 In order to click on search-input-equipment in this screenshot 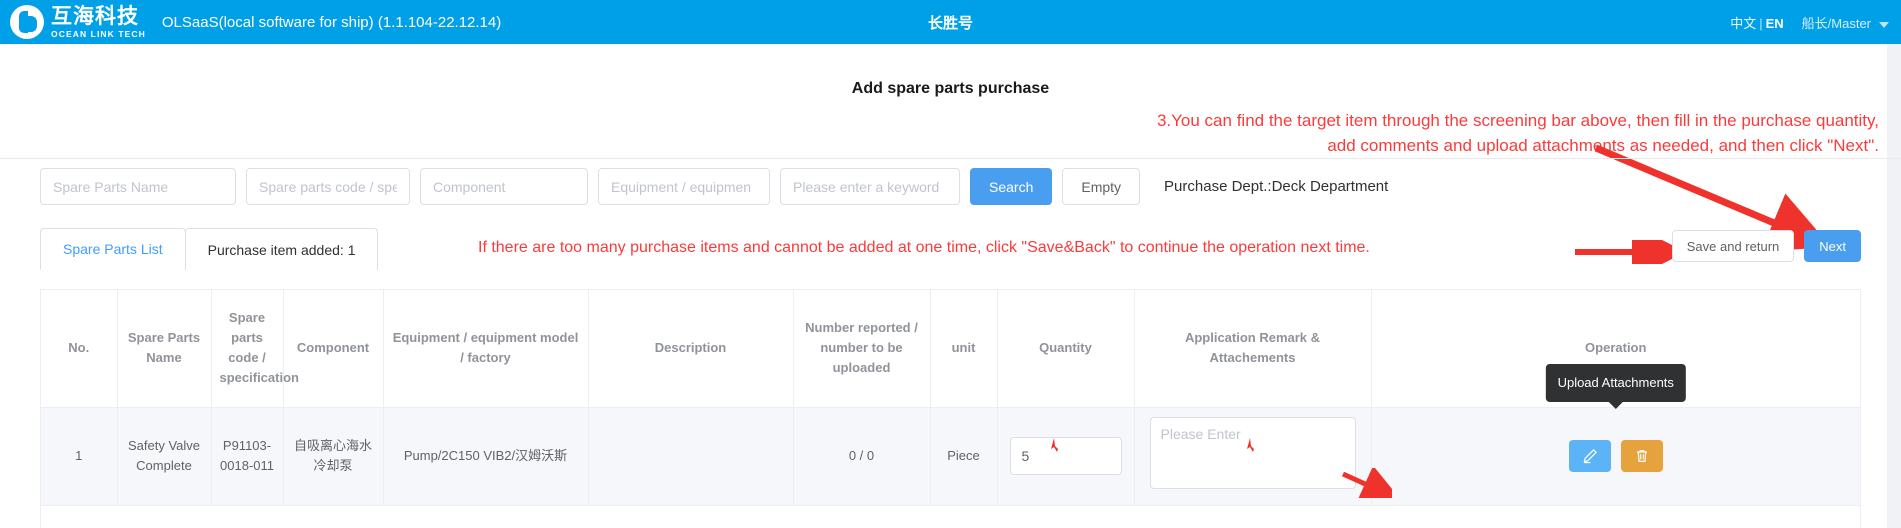, I will do `click(684, 186)`.